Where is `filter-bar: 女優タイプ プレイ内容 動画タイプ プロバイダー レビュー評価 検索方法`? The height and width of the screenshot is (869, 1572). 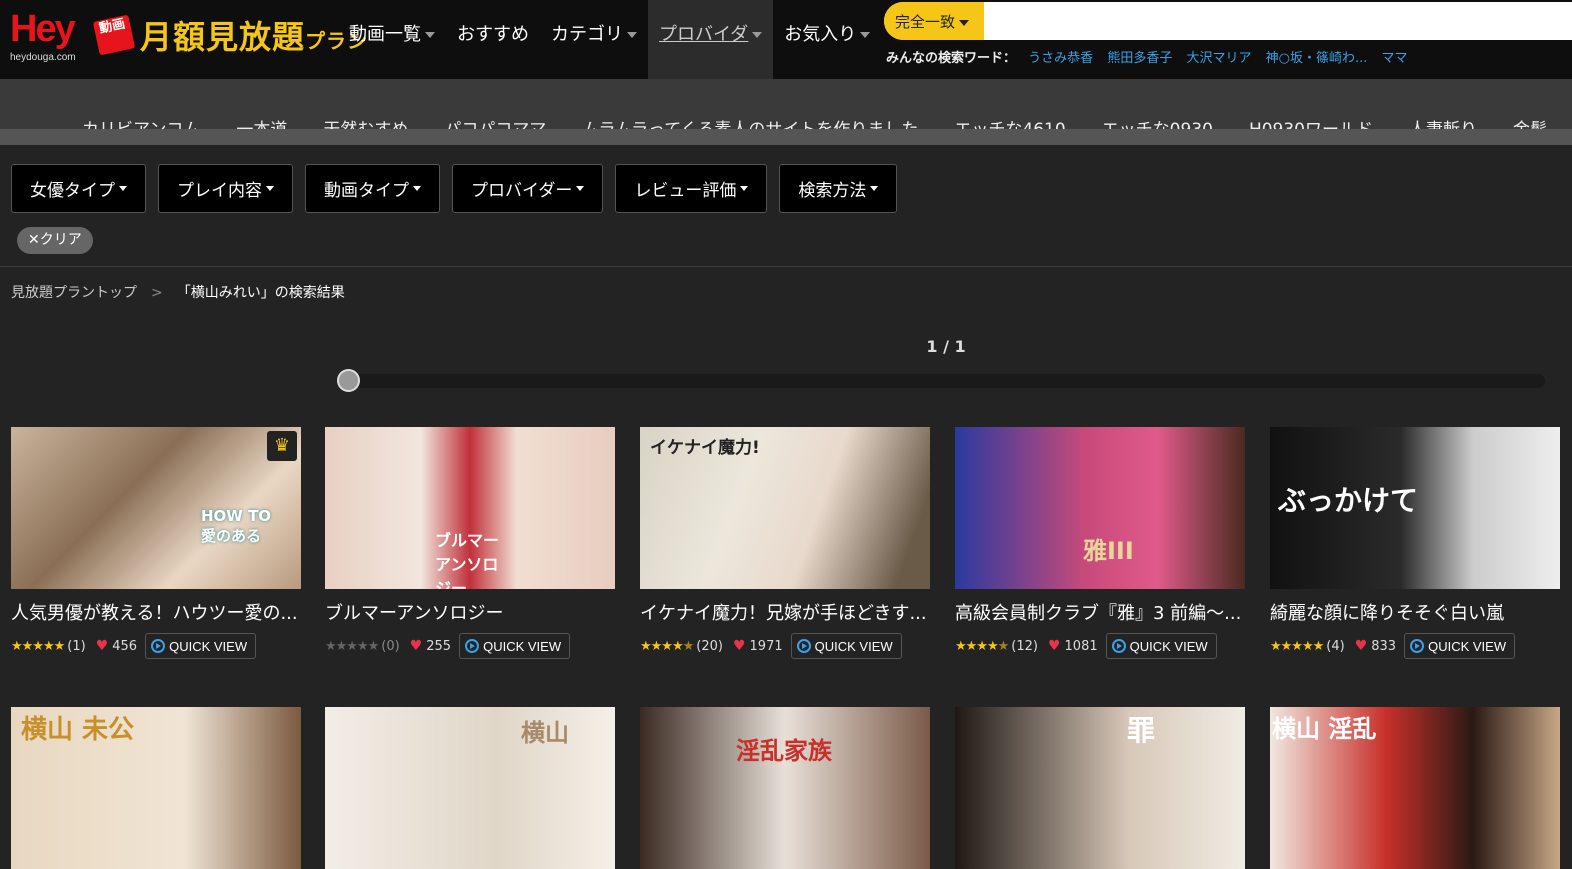 filter-bar: 女優タイプ プレイ内容 動画タイプ プロバイダー レビュー評価 検索方法 is located at coordinates (454, 188).